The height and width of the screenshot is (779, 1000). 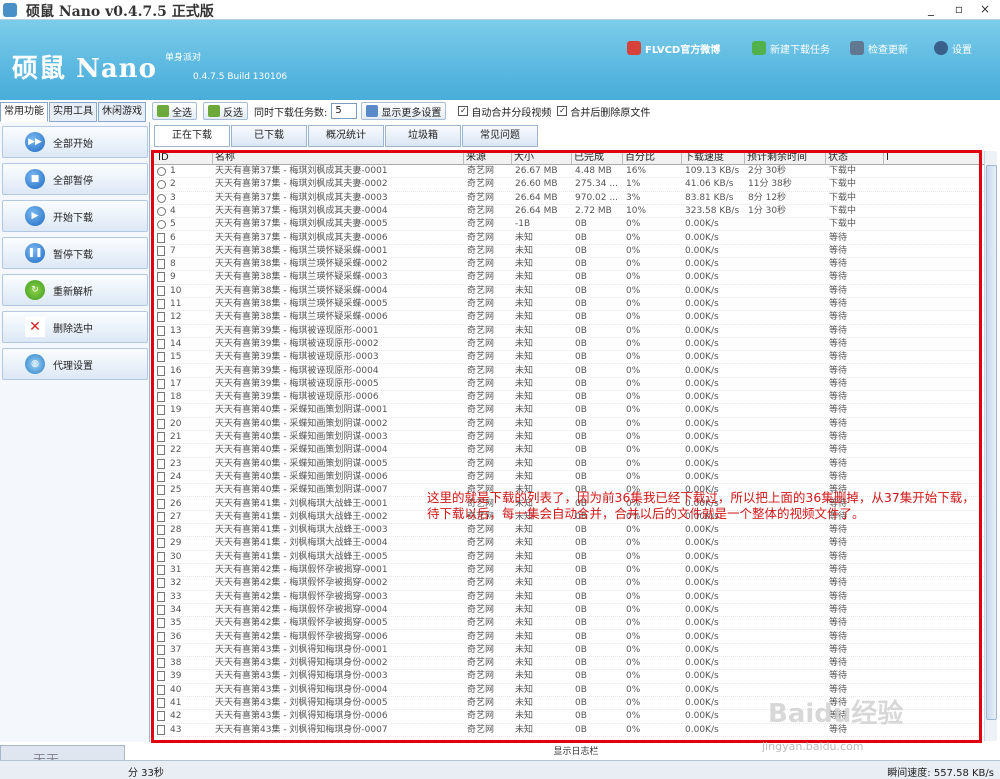 I want to click on delete-selected-button: ✕ 删除选中, so click(x=75, y=327).